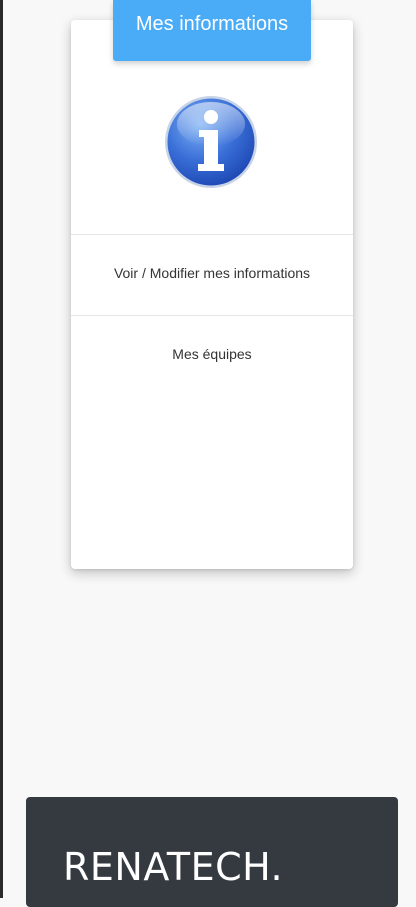 This screenshot has height=907, width=416. What do you see at coordinates (173, 867) in the screenshot?
I see `footer-brand-logo: RENATECH.` at bounding box center [173, 867].